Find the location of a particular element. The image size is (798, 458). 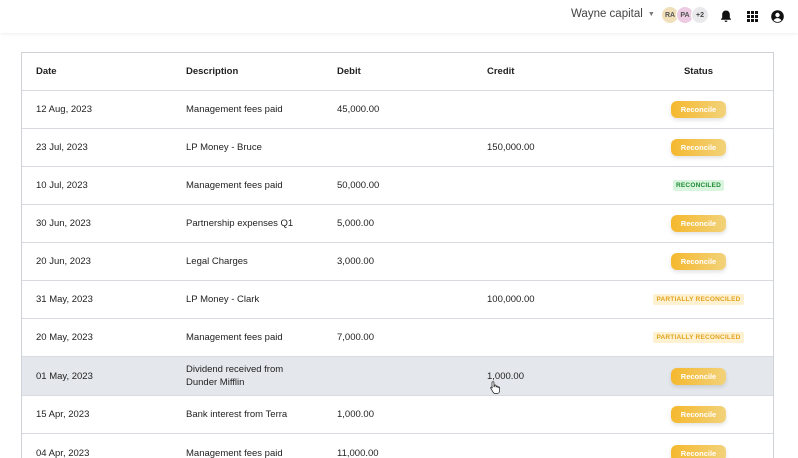

row-date: 01 May, 2023 is located at coordinates (64, 376).